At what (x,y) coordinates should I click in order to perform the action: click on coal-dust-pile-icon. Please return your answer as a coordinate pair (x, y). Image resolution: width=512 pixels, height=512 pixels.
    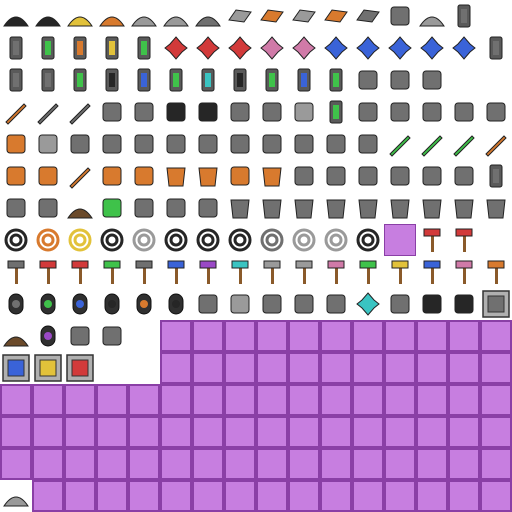
    Looking at the image, I should click on (16, 16).